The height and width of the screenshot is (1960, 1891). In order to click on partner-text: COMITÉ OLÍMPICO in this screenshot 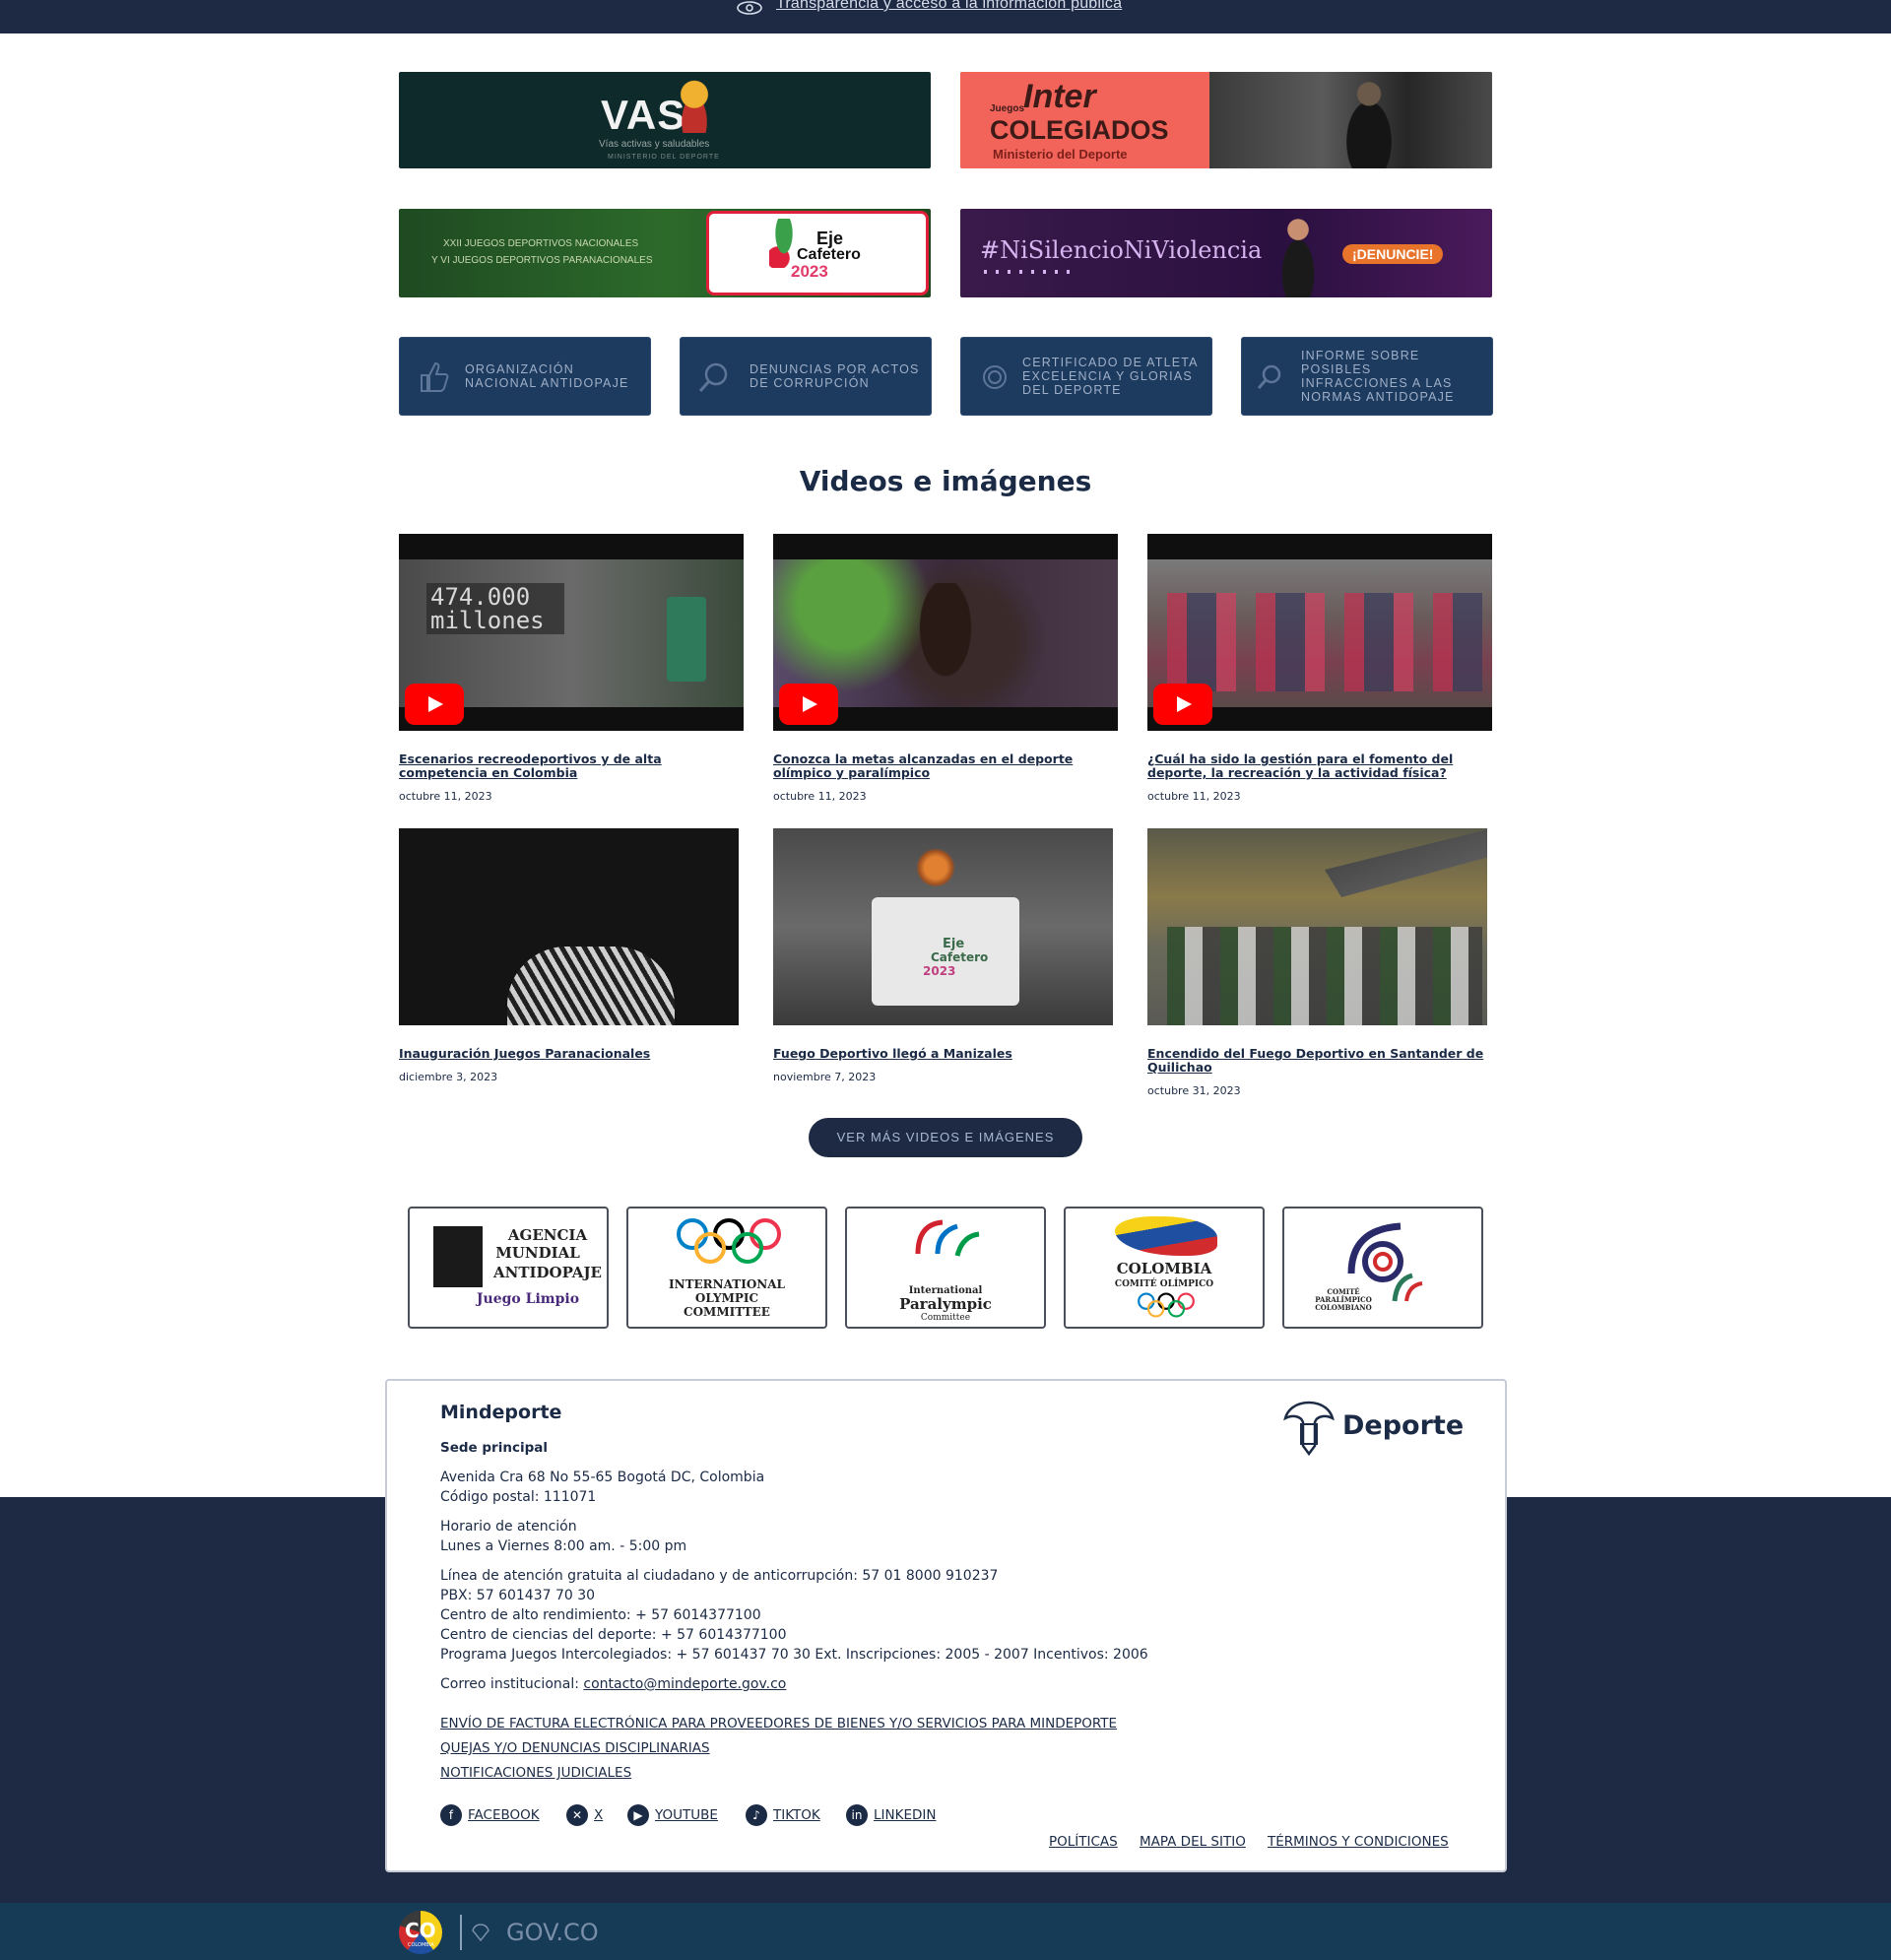, I will do `click(1164, 1284)`.